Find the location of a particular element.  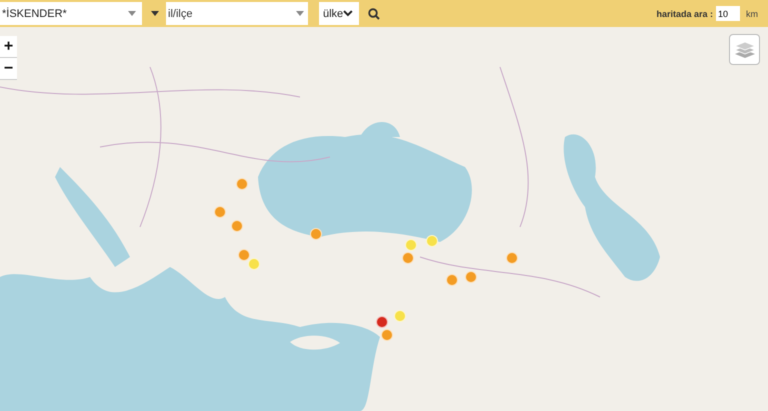

radius-label: haritada ara : is located at coordinates (684, 13).